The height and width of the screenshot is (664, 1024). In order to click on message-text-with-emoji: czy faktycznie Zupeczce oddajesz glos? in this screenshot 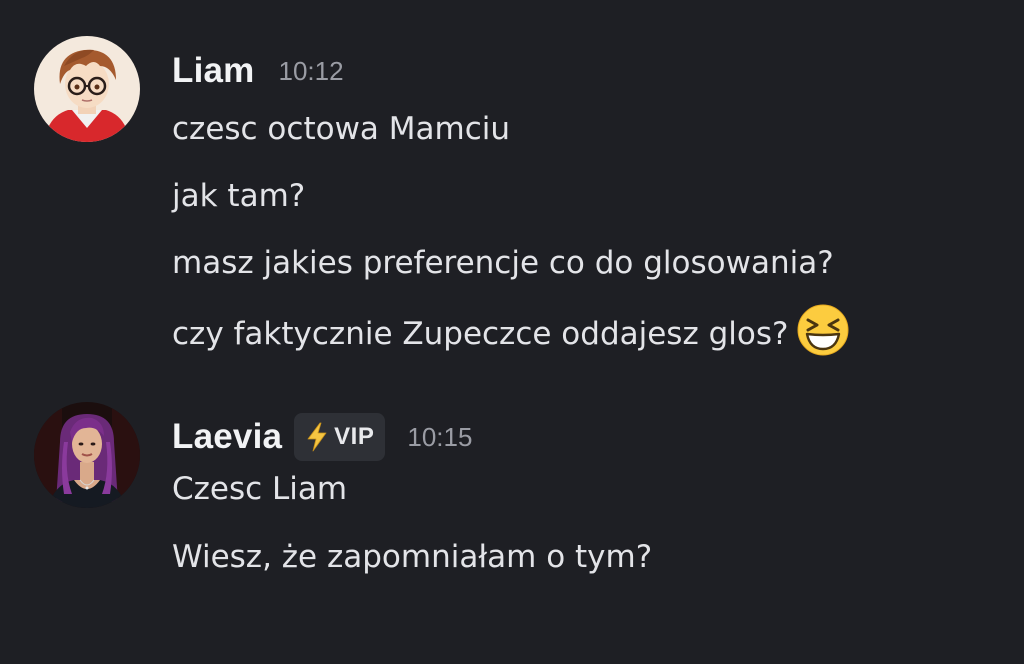, I will do `click(511, 330)`.